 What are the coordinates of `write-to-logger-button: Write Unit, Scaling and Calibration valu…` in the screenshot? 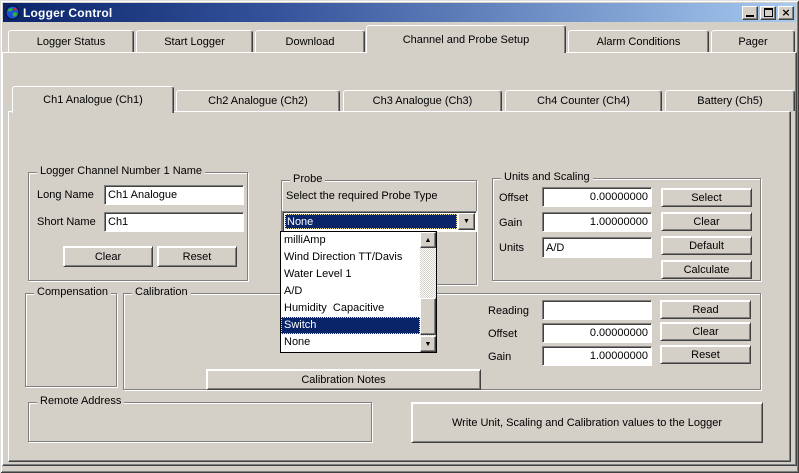 It's located at (587, 422).